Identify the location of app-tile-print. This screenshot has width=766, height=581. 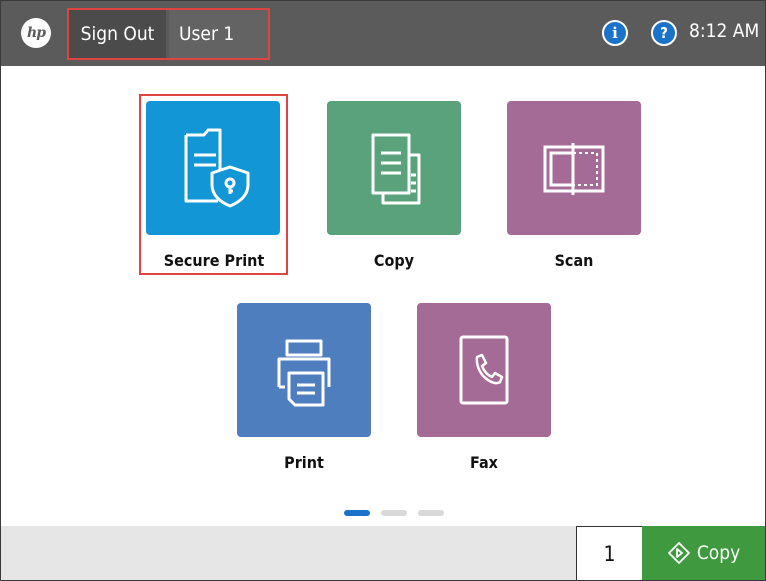
(304, 370).